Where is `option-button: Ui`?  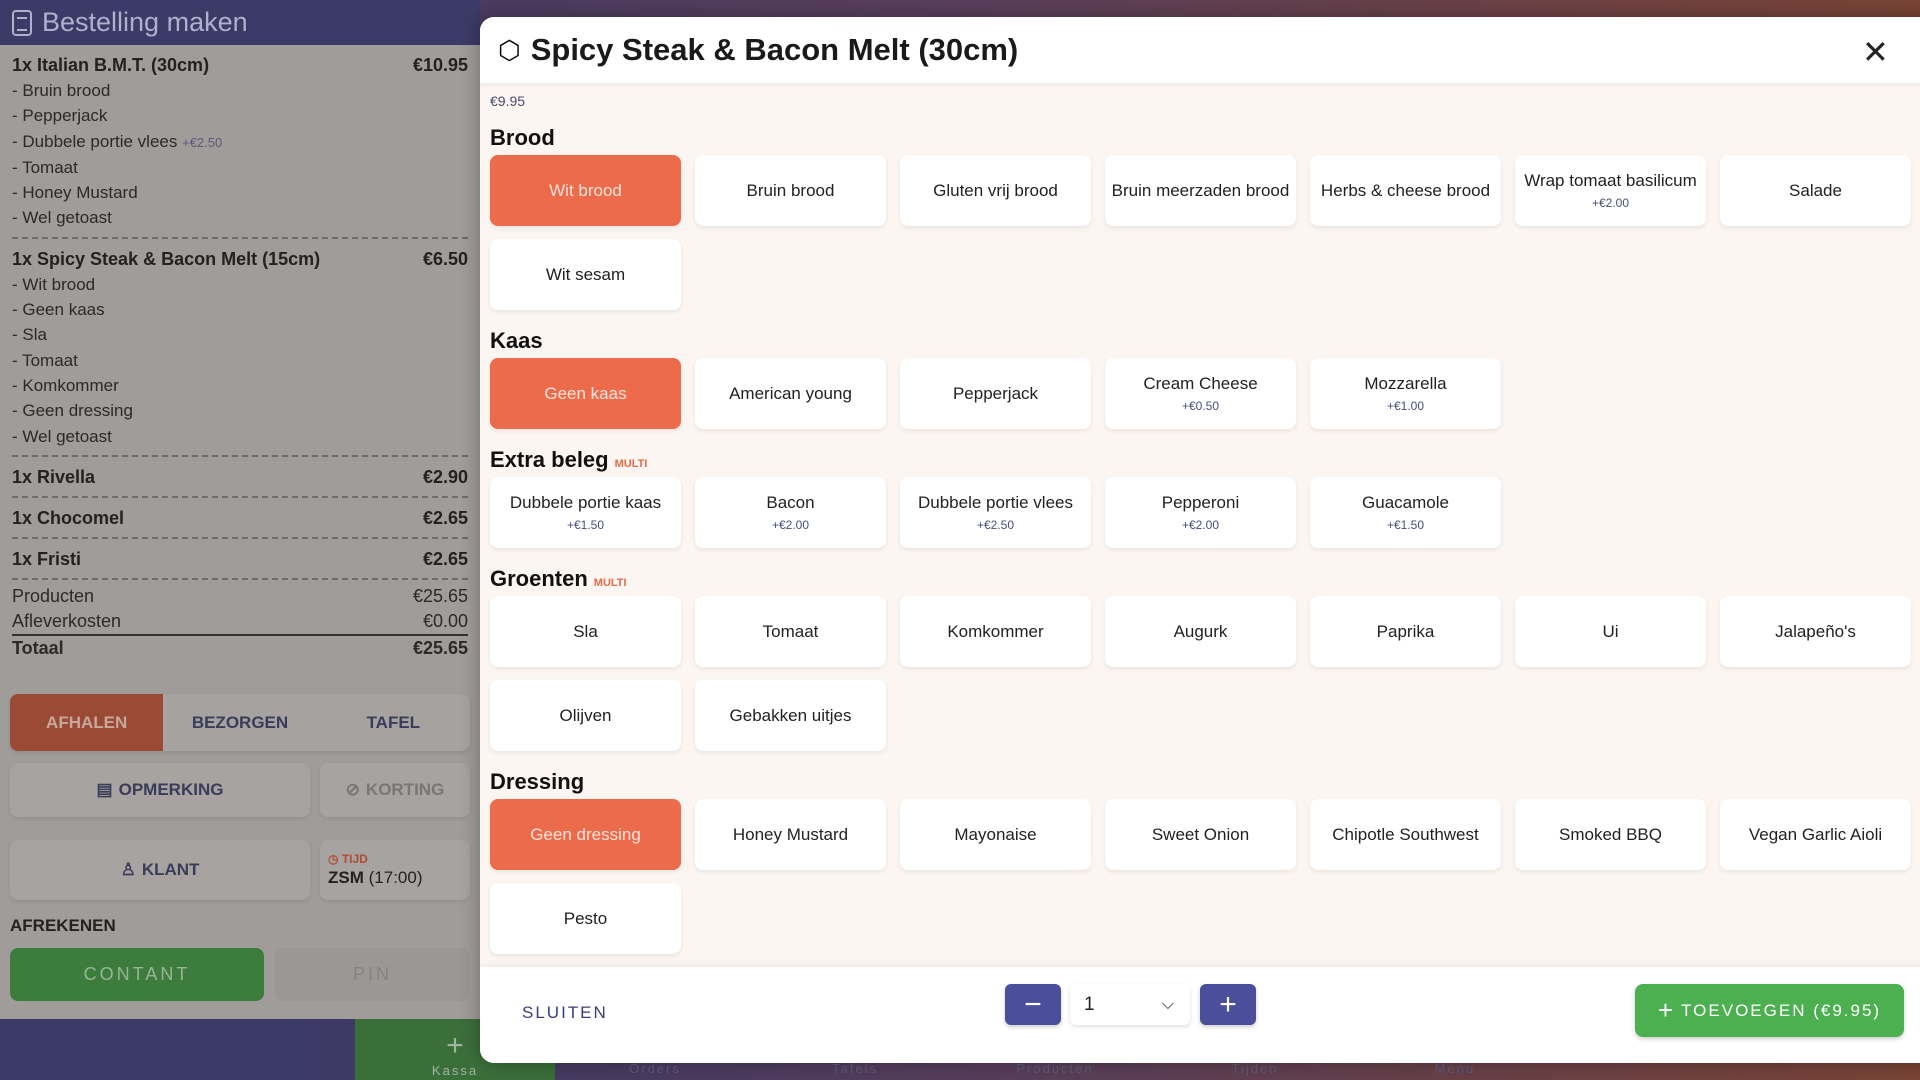 option-button: Ui is located at coordinates (1610, 631).